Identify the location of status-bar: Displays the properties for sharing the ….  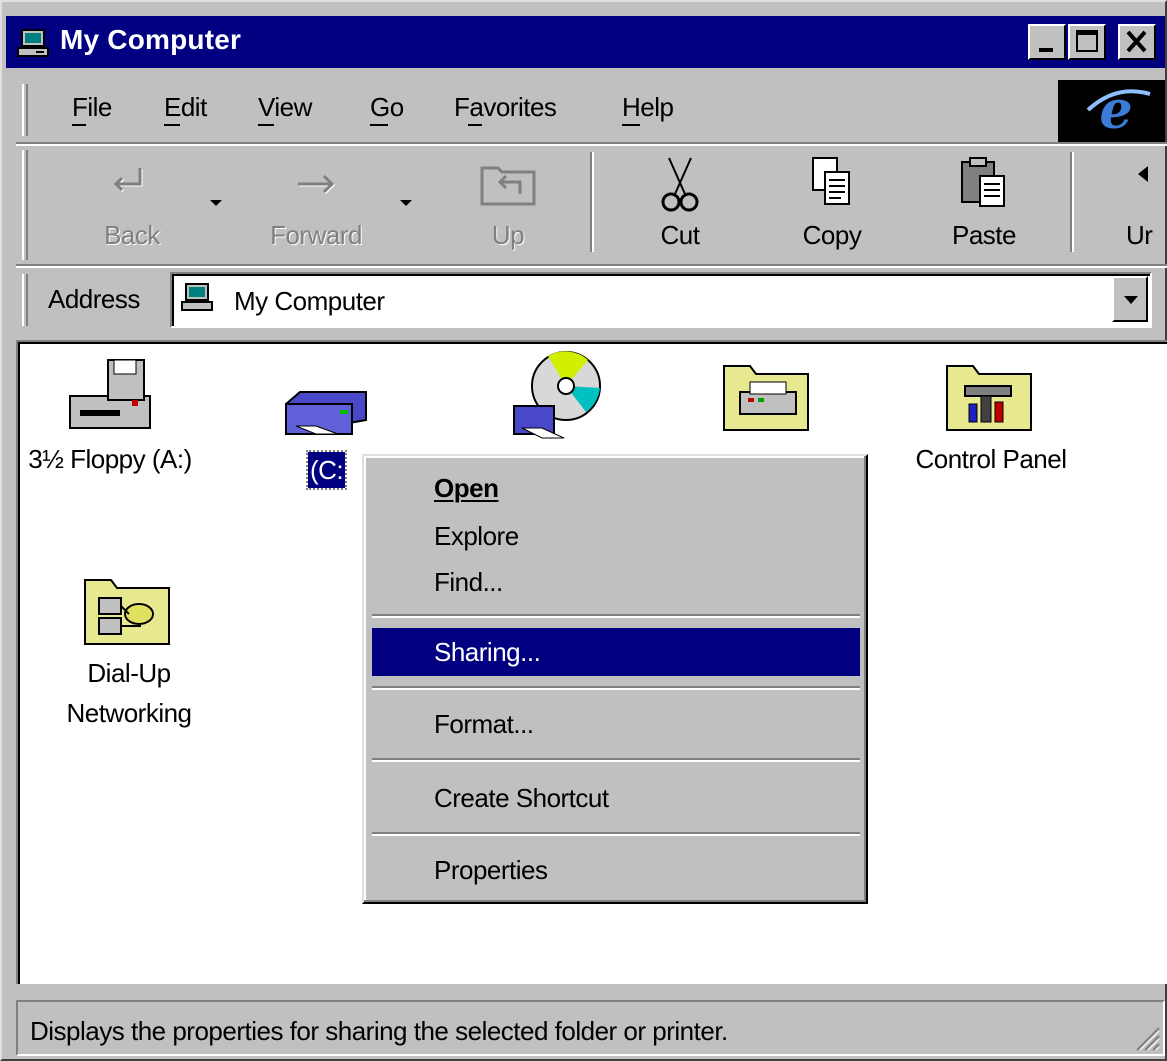
(590, 1028).